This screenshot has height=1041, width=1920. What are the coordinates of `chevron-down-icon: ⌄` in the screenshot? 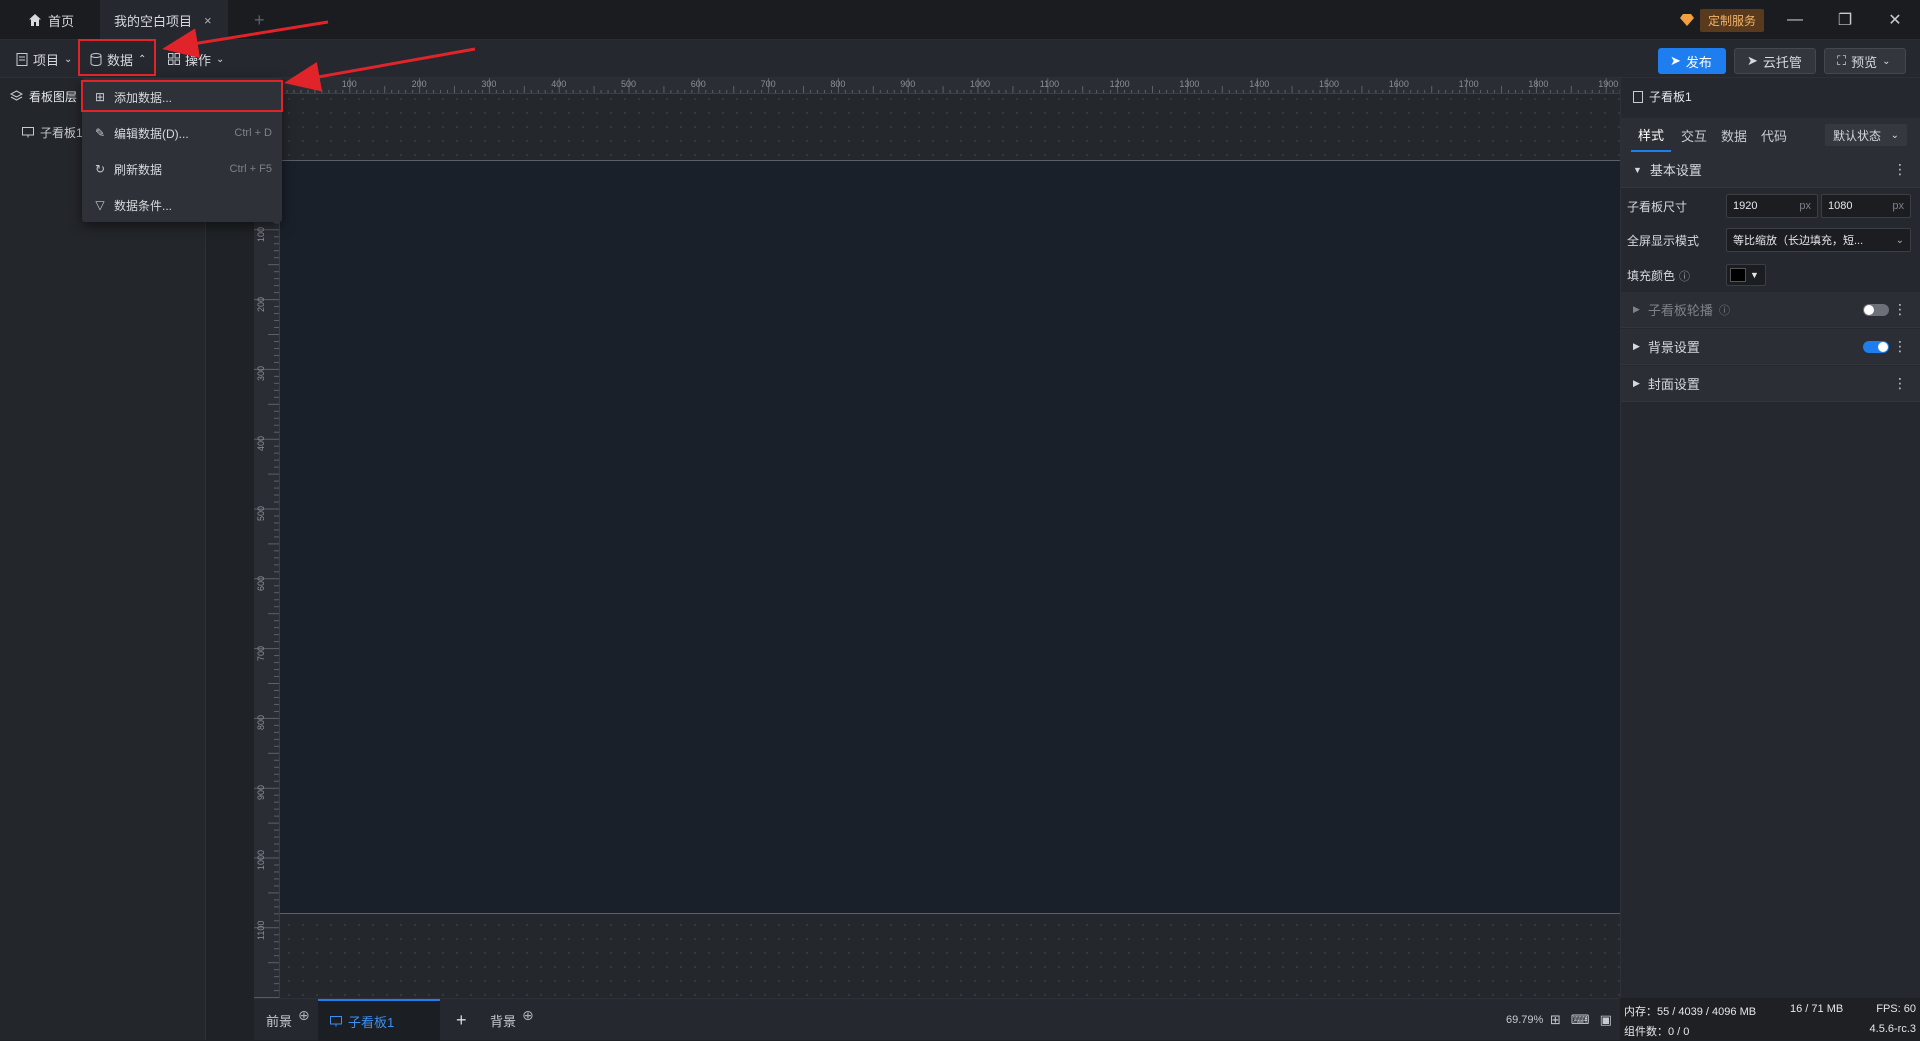 It's located at (1894, 135).